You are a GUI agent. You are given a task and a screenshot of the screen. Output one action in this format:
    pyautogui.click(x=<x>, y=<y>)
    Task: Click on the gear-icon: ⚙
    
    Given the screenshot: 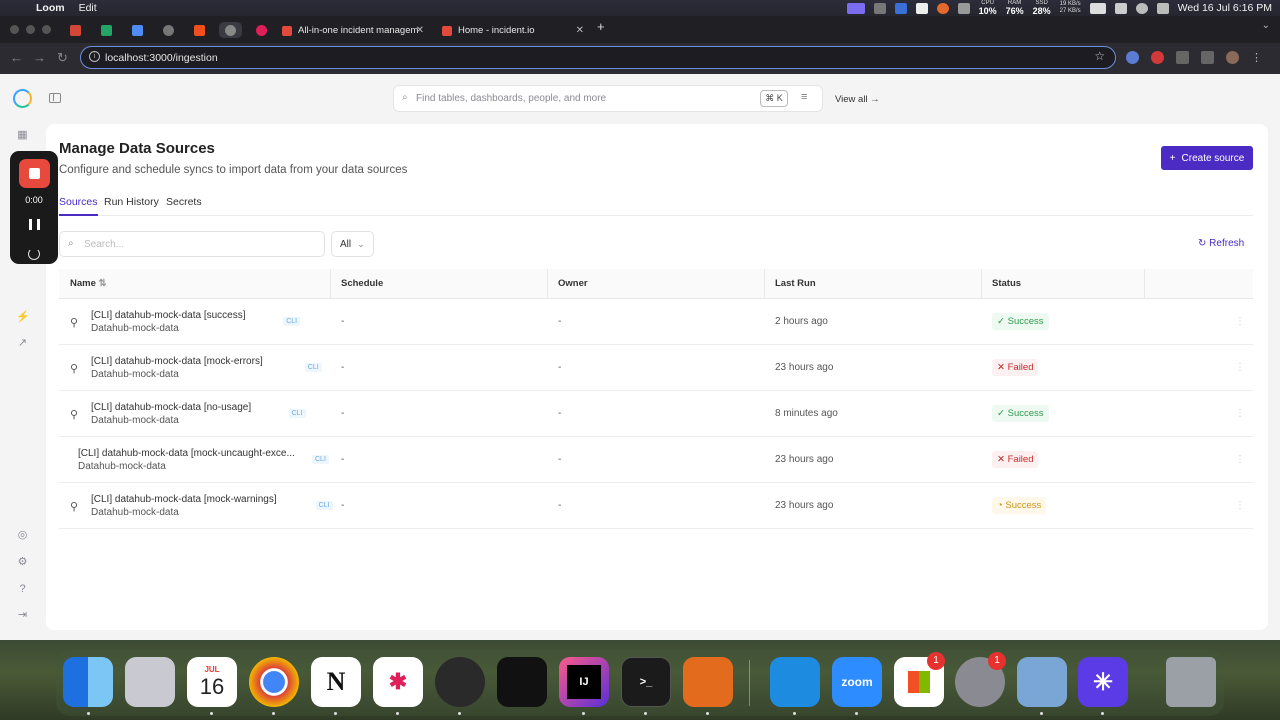 What is the action you would take?
    pyautogui.click(x=22, y=562)
    